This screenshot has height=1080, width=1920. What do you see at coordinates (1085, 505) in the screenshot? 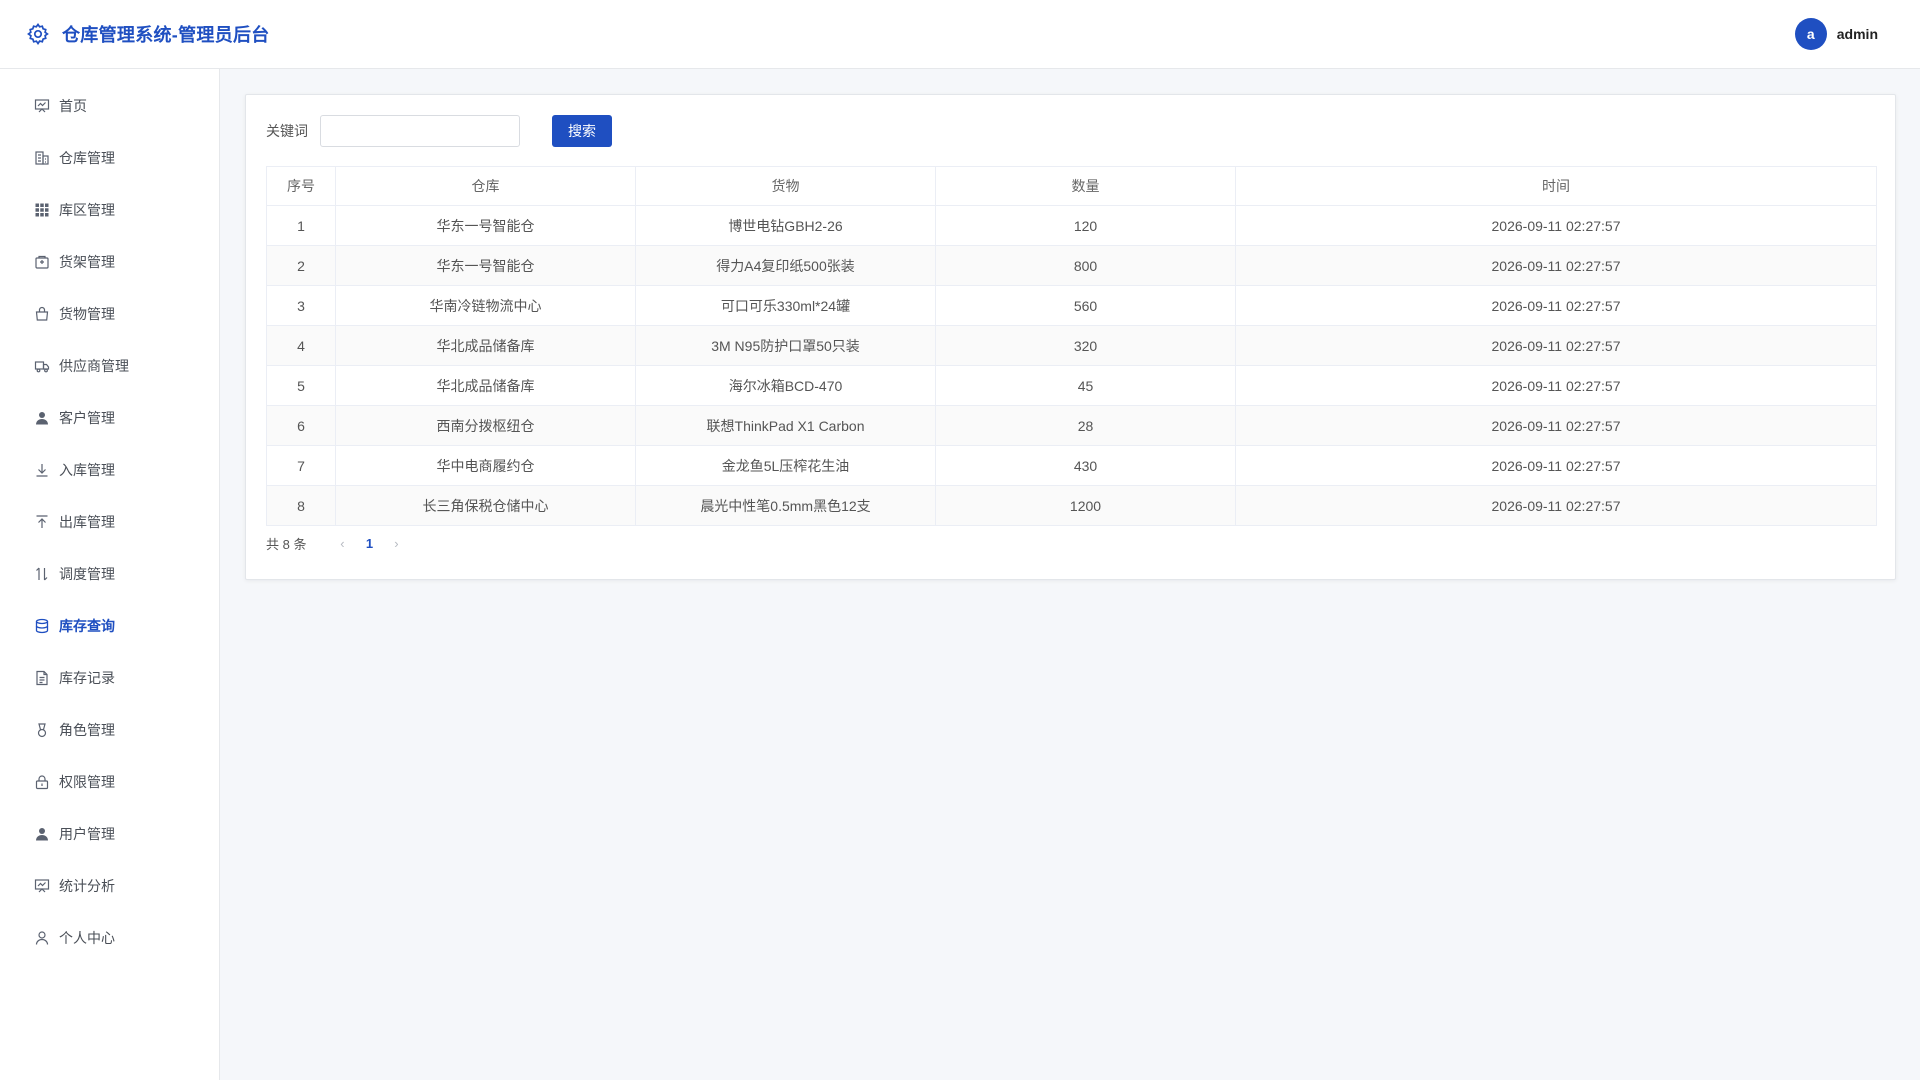
I see `cell-quantity: 1200` at bounding box center [1085, 505].